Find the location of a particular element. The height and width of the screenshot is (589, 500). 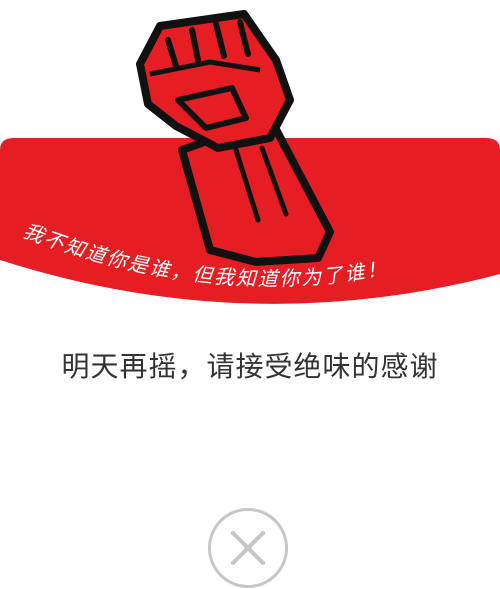

close-icon is located at coordinates (248, 548).